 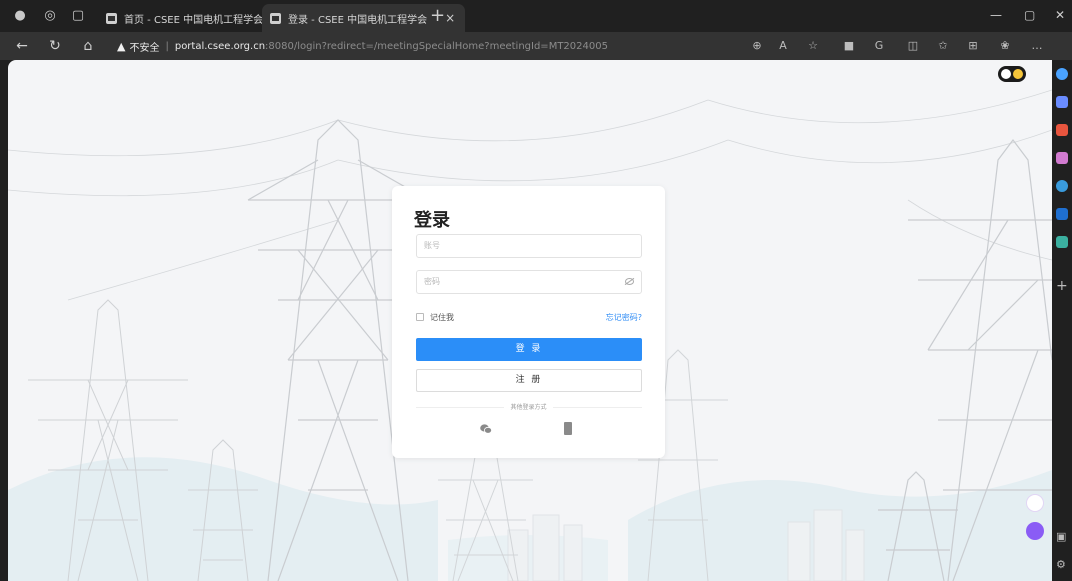 What do you see at coordinates (1062, 158) in the screenshot?
I see `people-icon` at bounding box center [1062, 158].